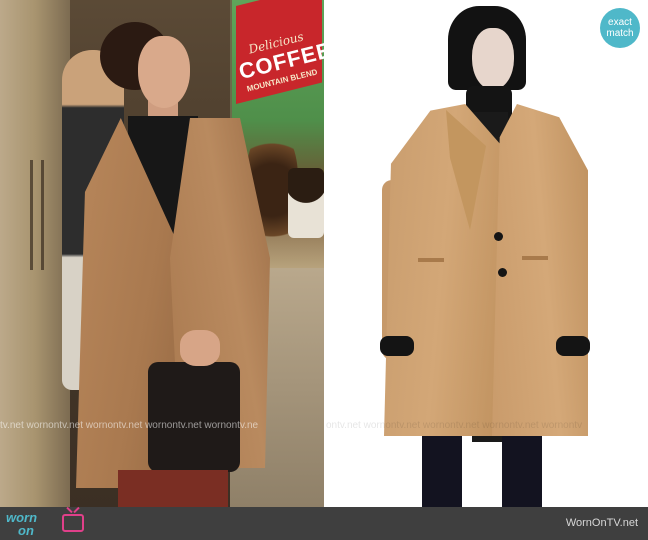 Image resolution: width=648 pixels, height=540 pixels. I want to click on red-boots, so click(173, 488).